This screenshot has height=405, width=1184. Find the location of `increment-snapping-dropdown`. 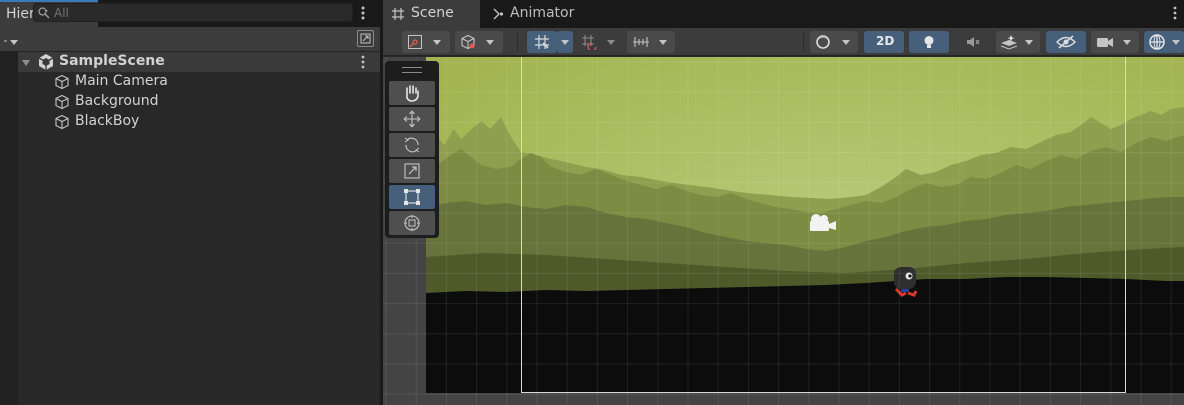

increment-snapping-dropdown is located at coordinates (600, 42).